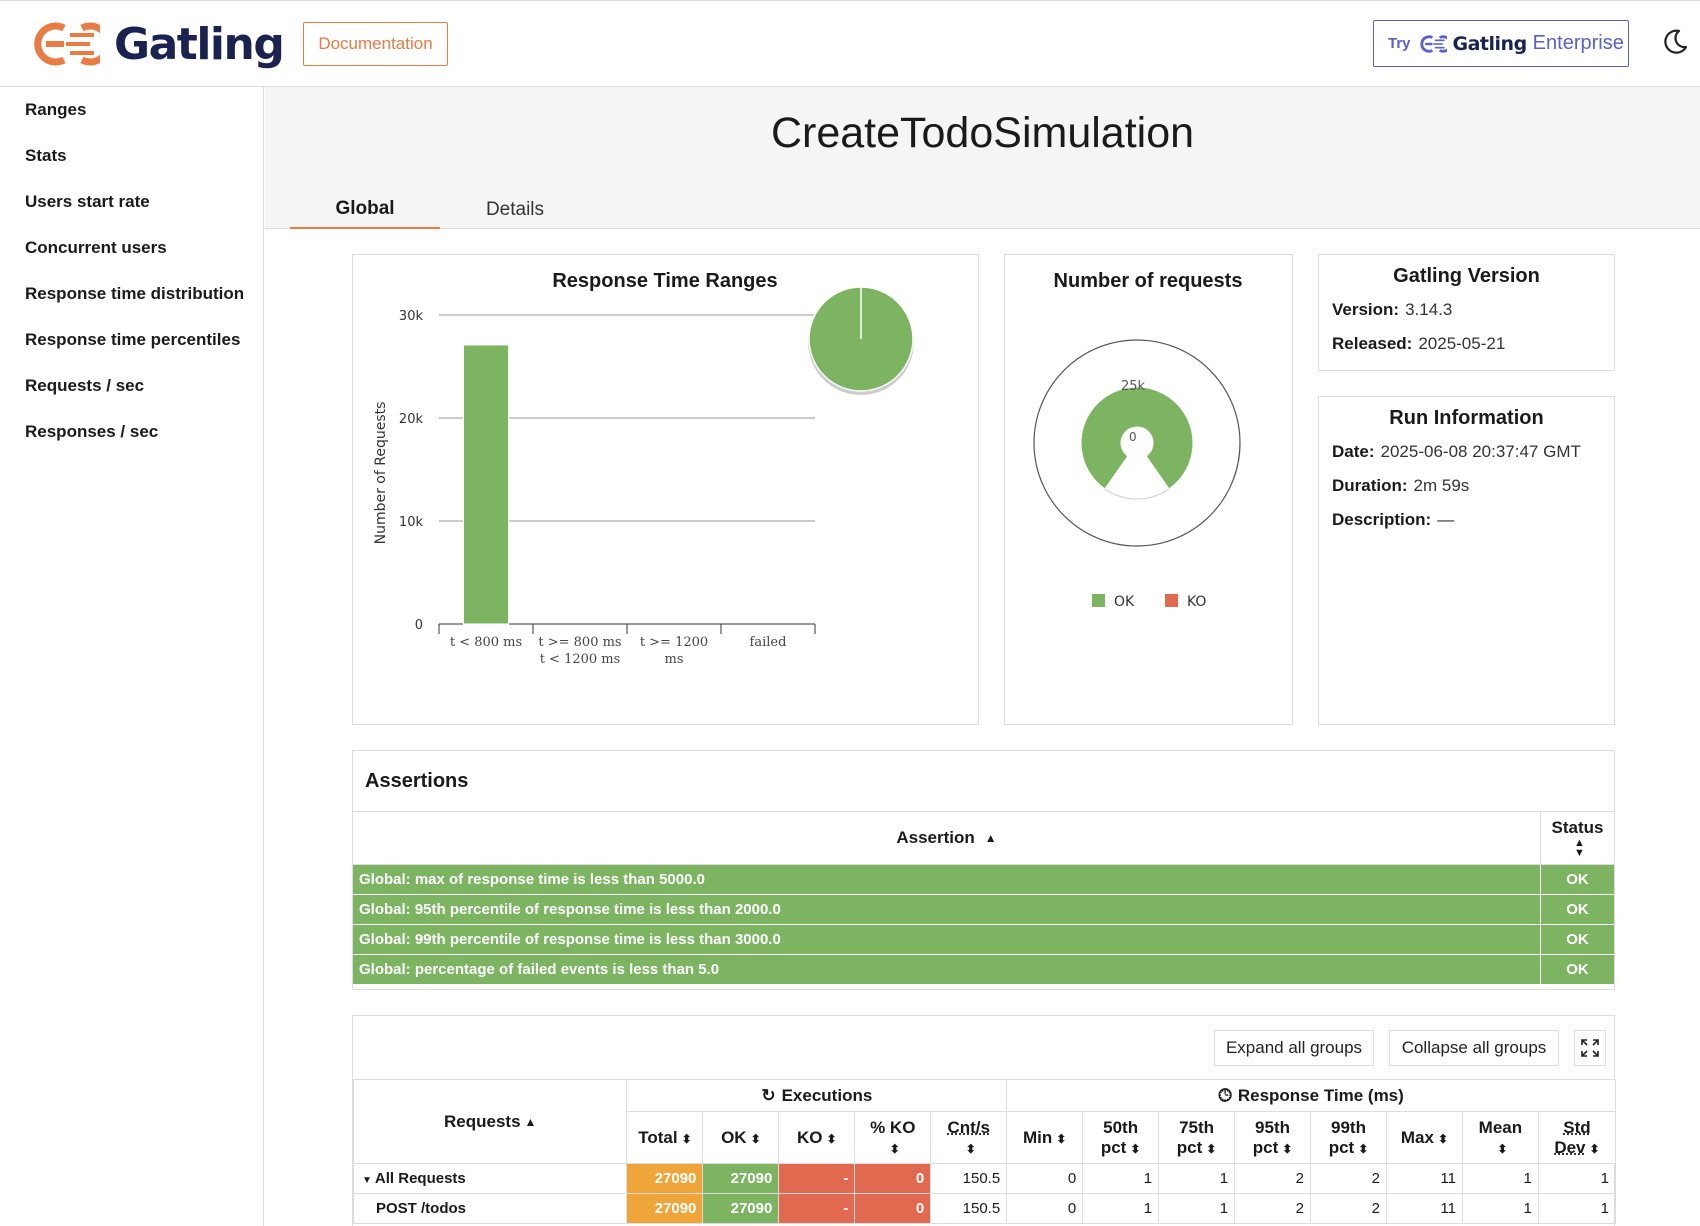 The image size is (1700, 1226). What do you see at coordinates (1196, 602) in the screenshot?
I see `legend-label: KO` at bounding box center [1196, 602].